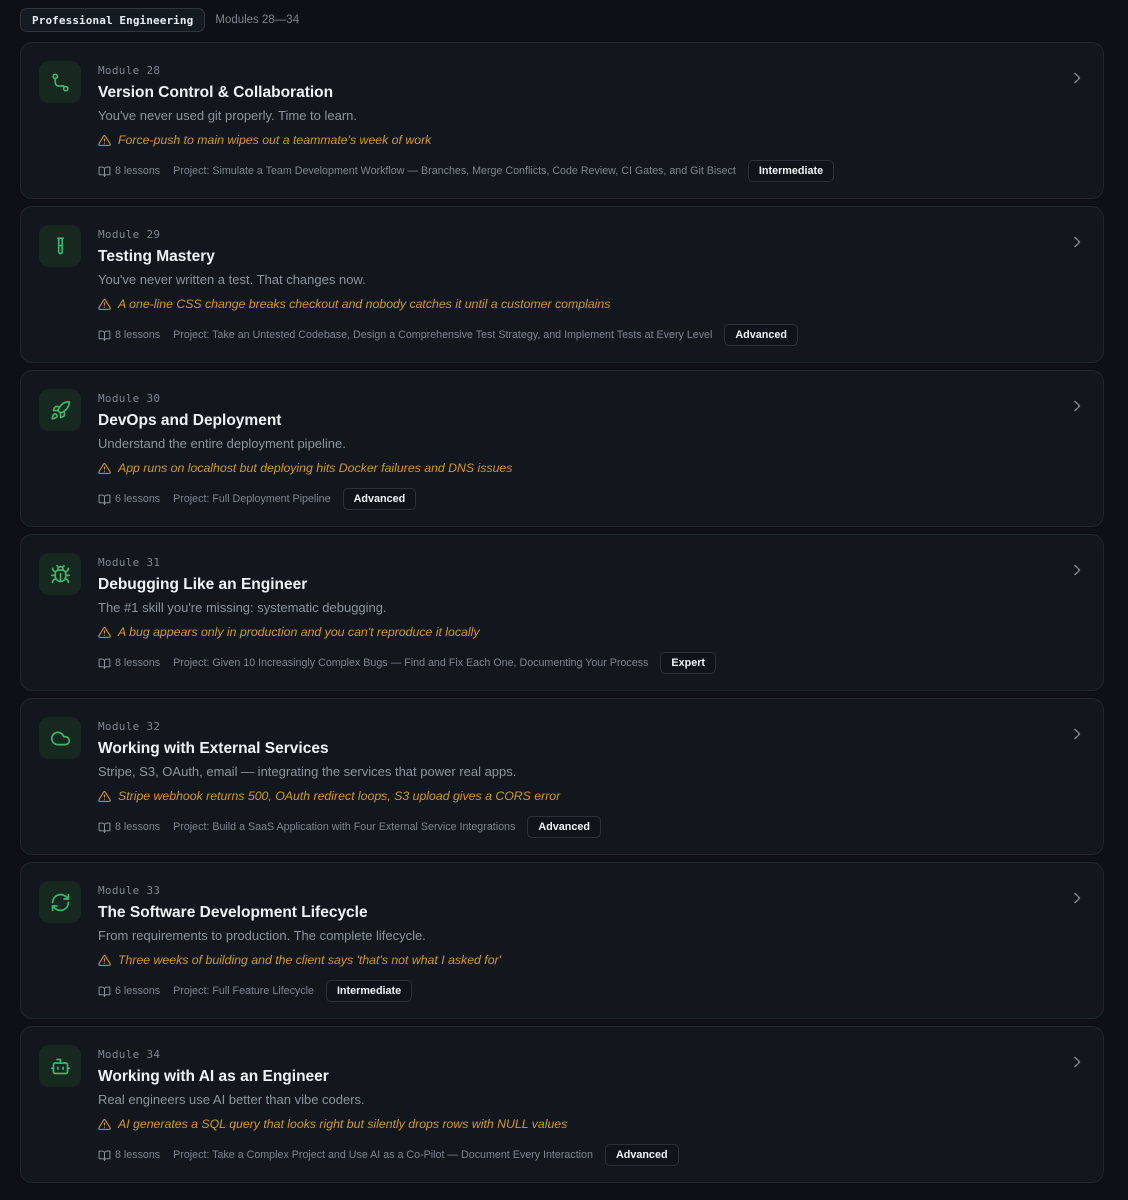 The height and width of the screenshot is (1200, 1128). Describe the element at coordinates (252, 499) in the screenshot. I see `project-description: Project: Full Deployment Pipeline` at that location.